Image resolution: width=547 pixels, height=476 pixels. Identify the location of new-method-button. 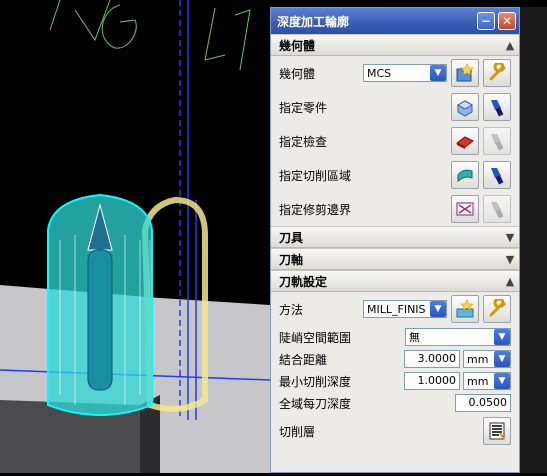
(465, 309).